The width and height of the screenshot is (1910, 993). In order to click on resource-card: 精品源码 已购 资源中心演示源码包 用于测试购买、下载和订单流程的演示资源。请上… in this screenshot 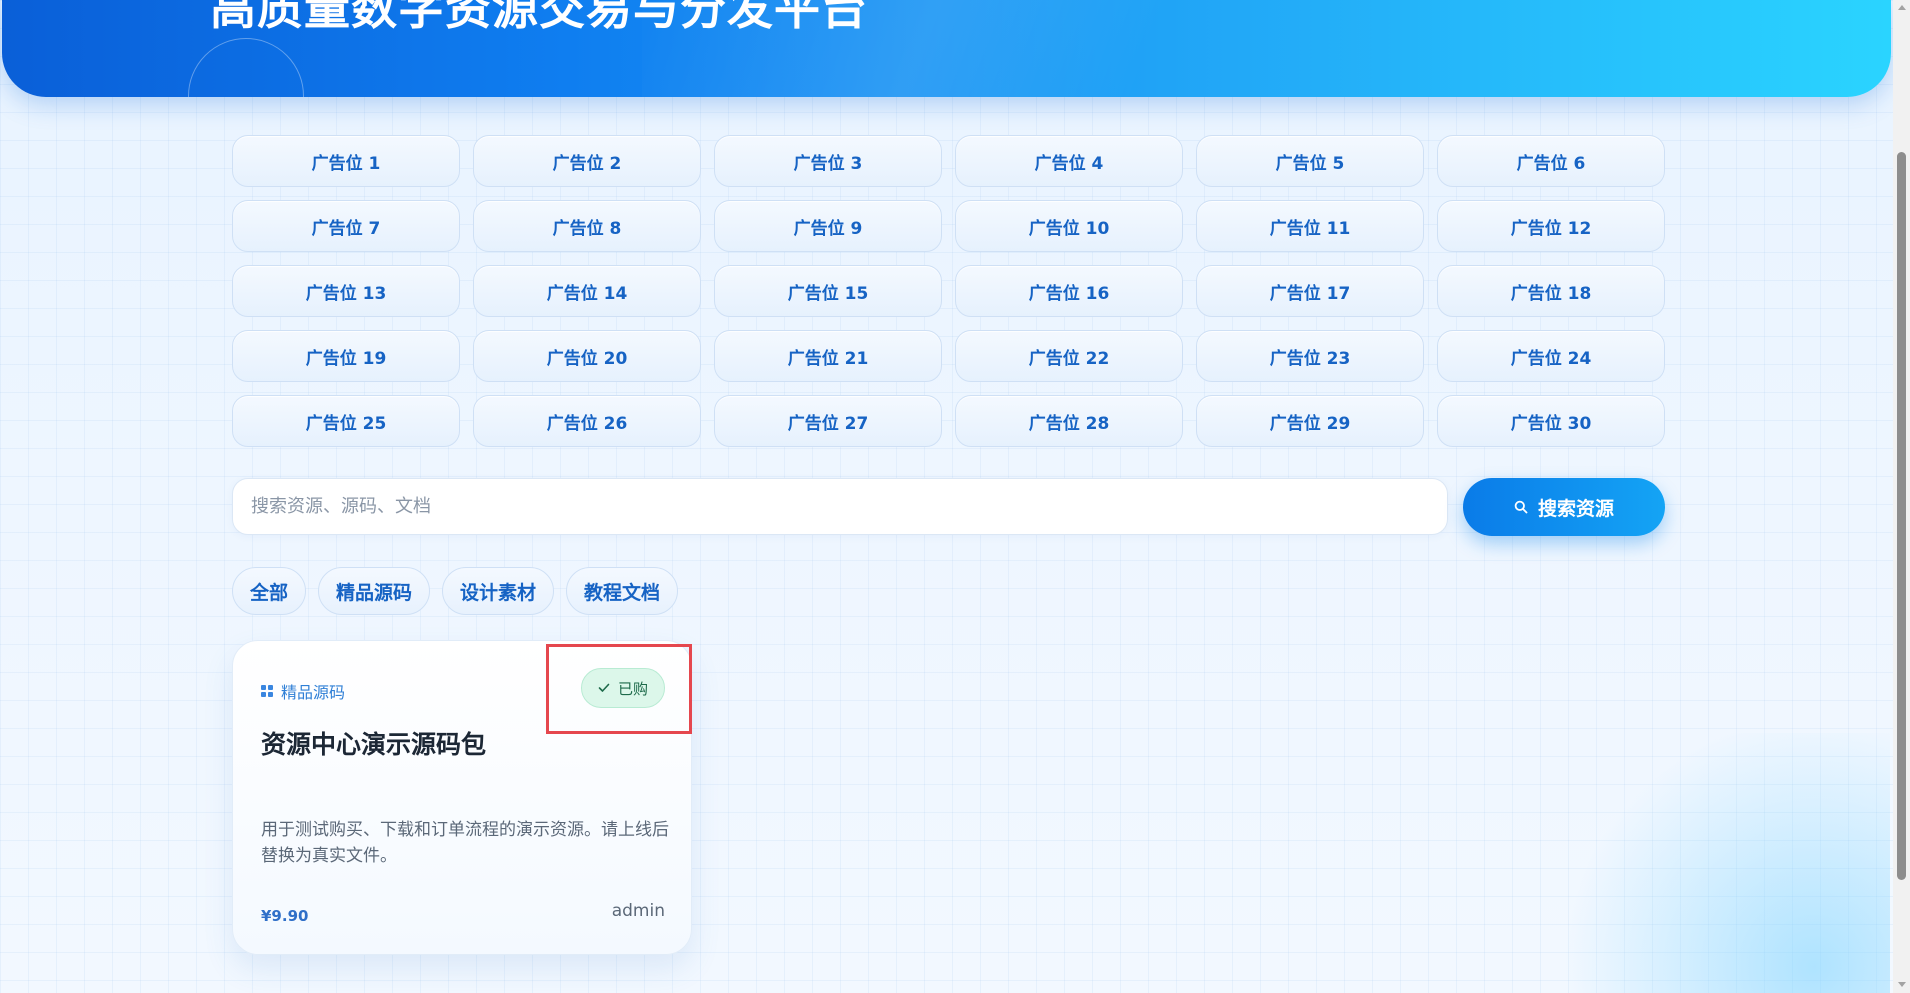, I will do `click(462, 797)`.